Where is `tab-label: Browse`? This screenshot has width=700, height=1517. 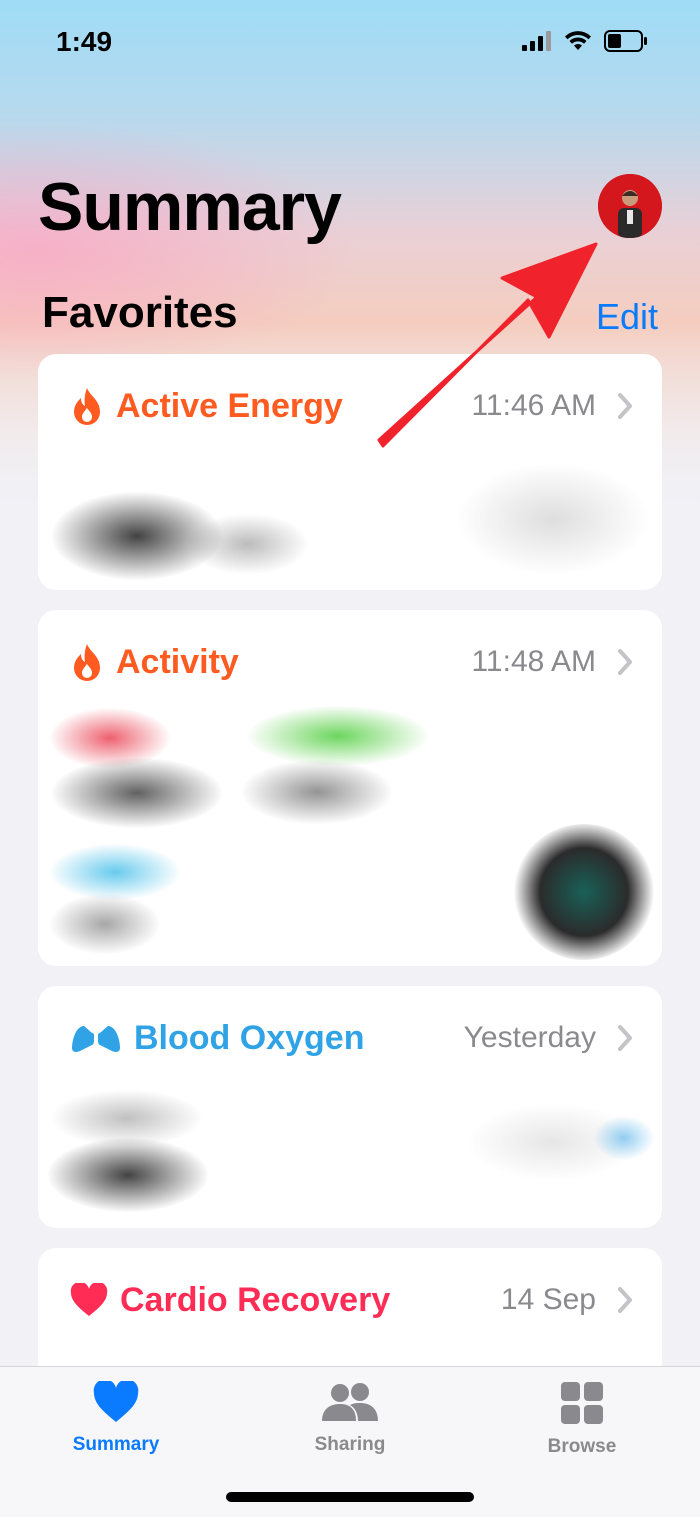
tab-label: Browse is located at coordinates (582, 1446).